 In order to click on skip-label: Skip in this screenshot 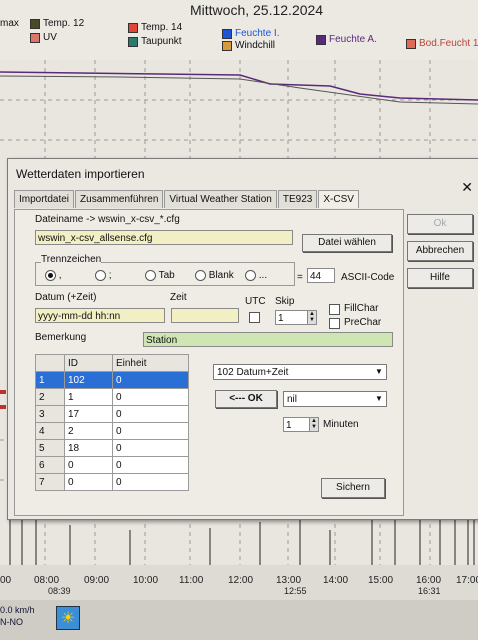, I will do `click(285, 301)`.